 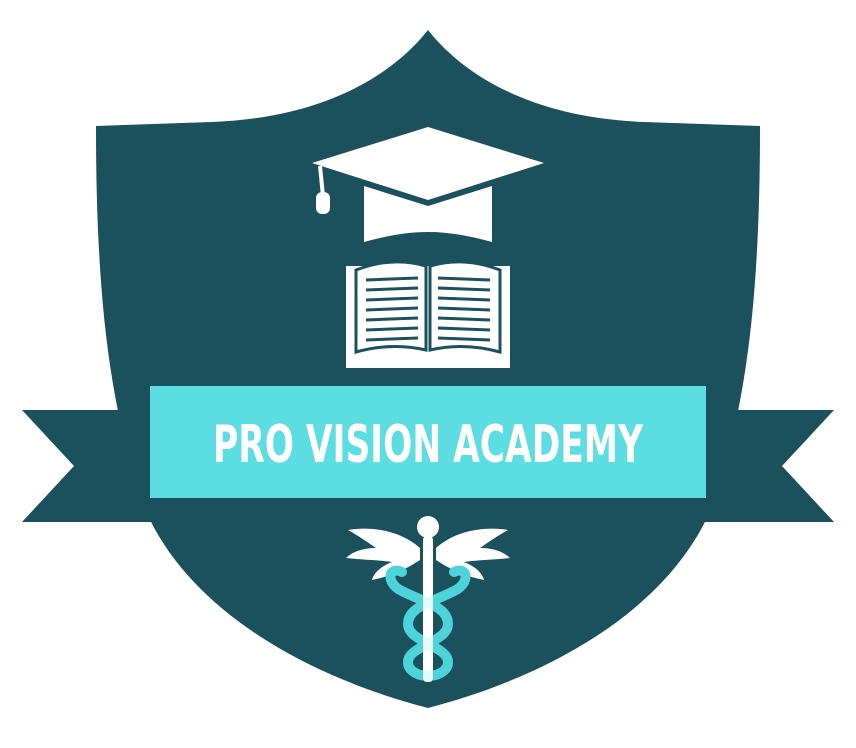 What do you see at coordinates (428, 314) in the screenshot?
I see `open-book-icon` at bounding box center [428, 314].